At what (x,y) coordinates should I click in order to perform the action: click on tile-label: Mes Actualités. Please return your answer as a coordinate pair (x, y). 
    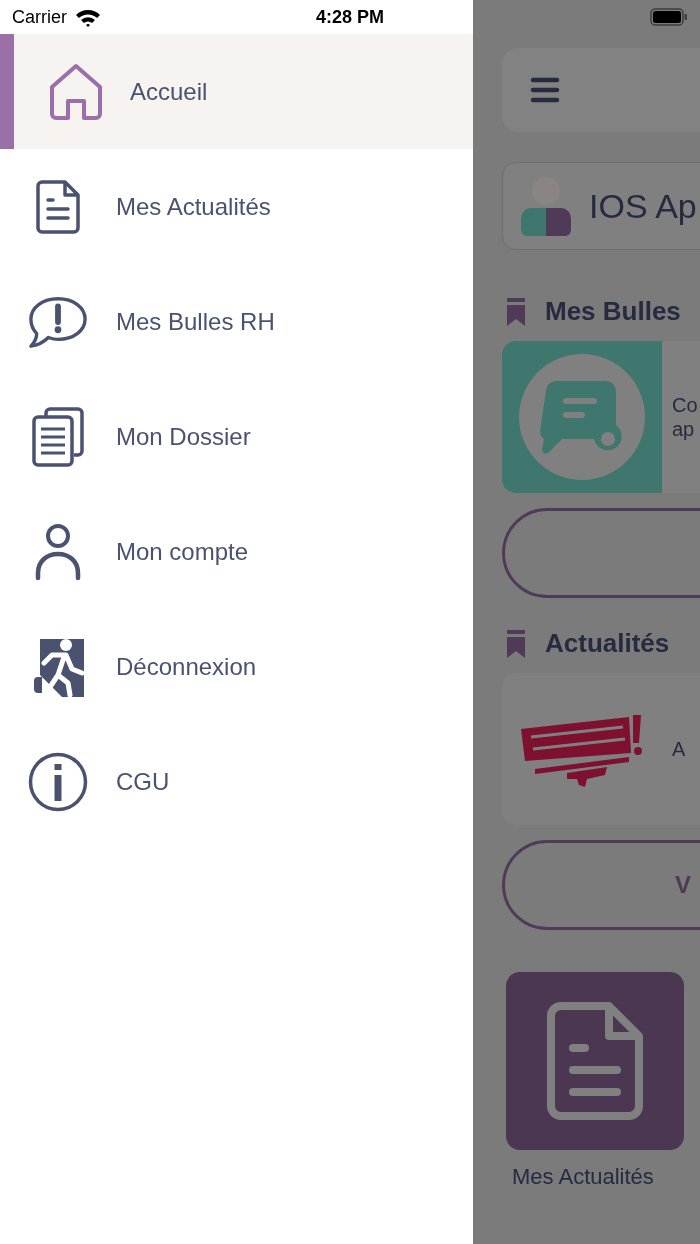
    Looking at the image, I should click on (583, 1177).